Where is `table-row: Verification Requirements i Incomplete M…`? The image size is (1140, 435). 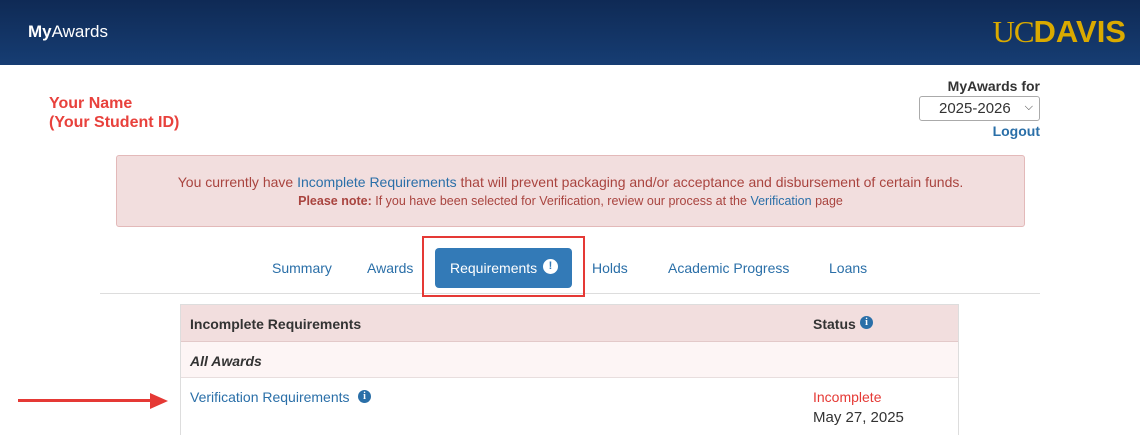 table-row: Verification Requirements i Incomplete M… is located at coordinates (569, 406).